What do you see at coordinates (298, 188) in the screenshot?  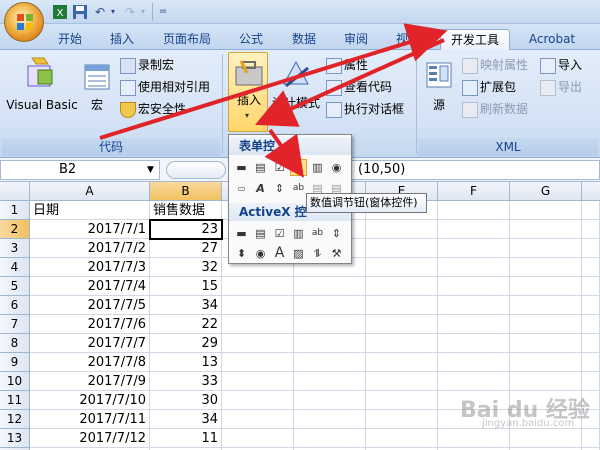 I see `text-field-control-icon: ab` at bounding box center [298, 188].